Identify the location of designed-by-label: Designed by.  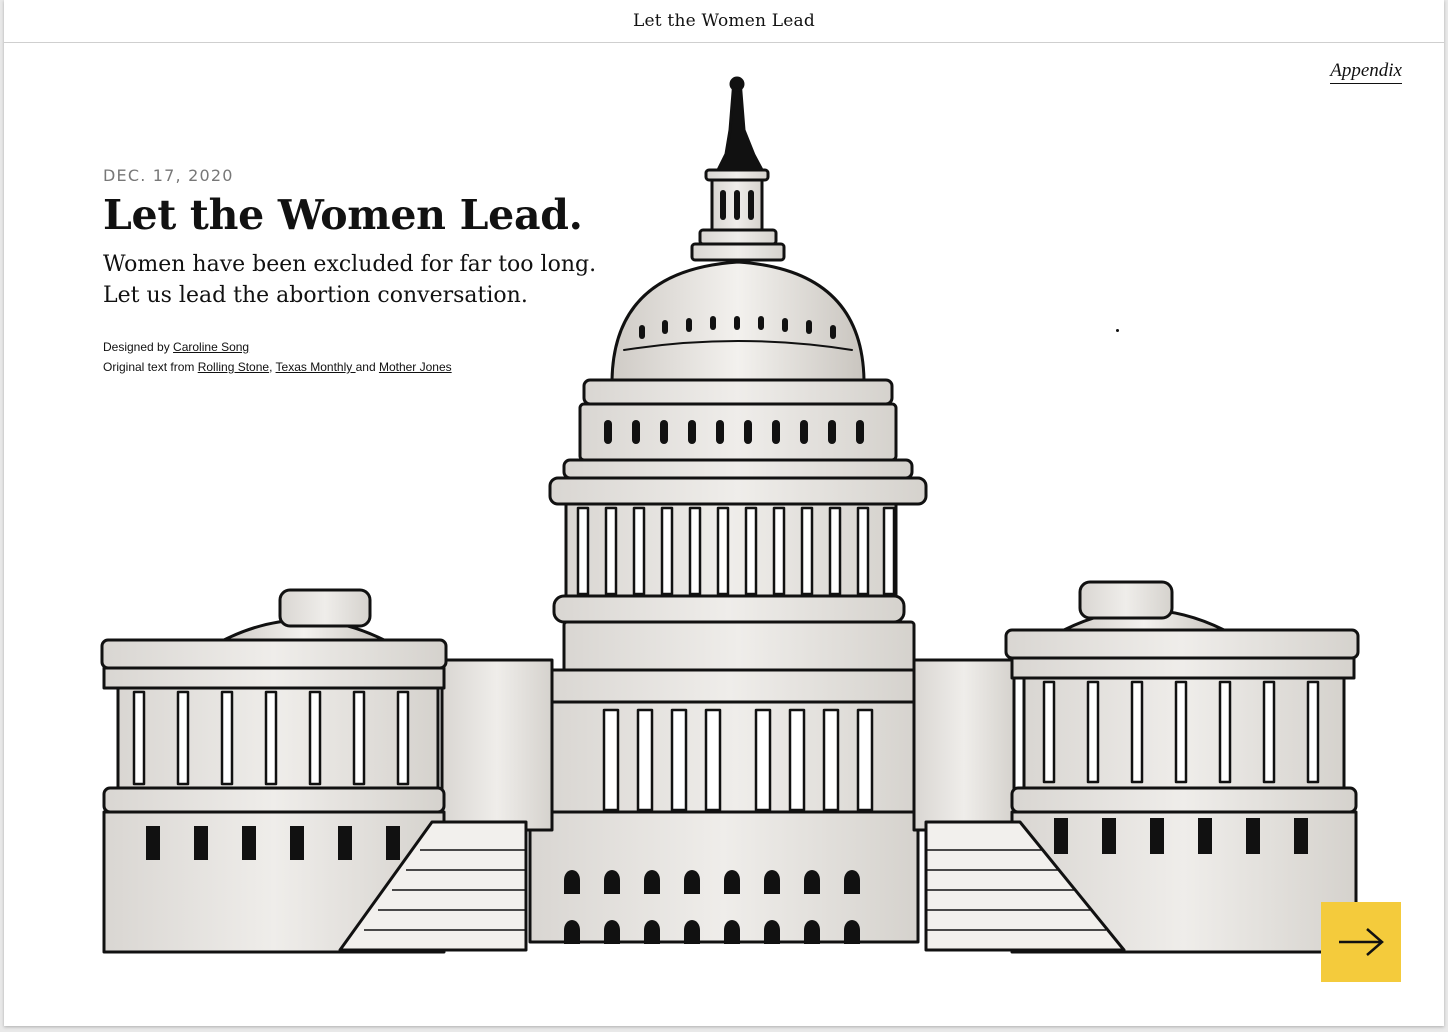
(138, 347).